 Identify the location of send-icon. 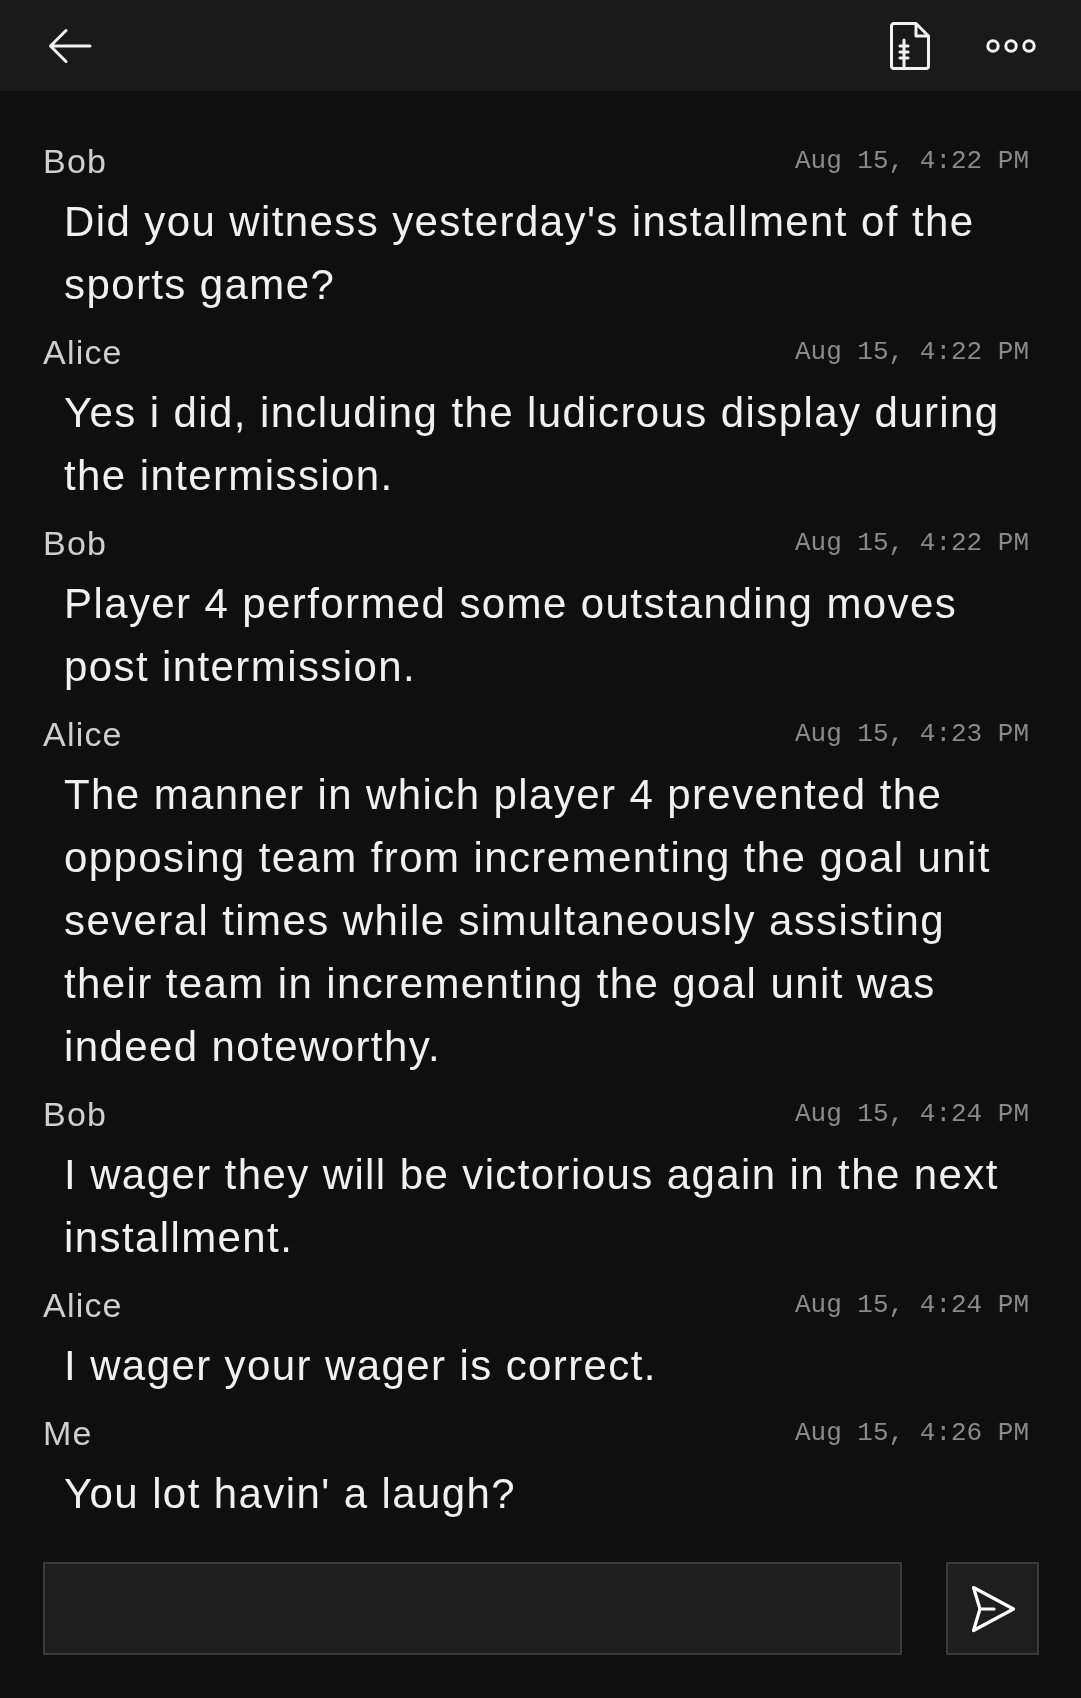
(992, 1608).